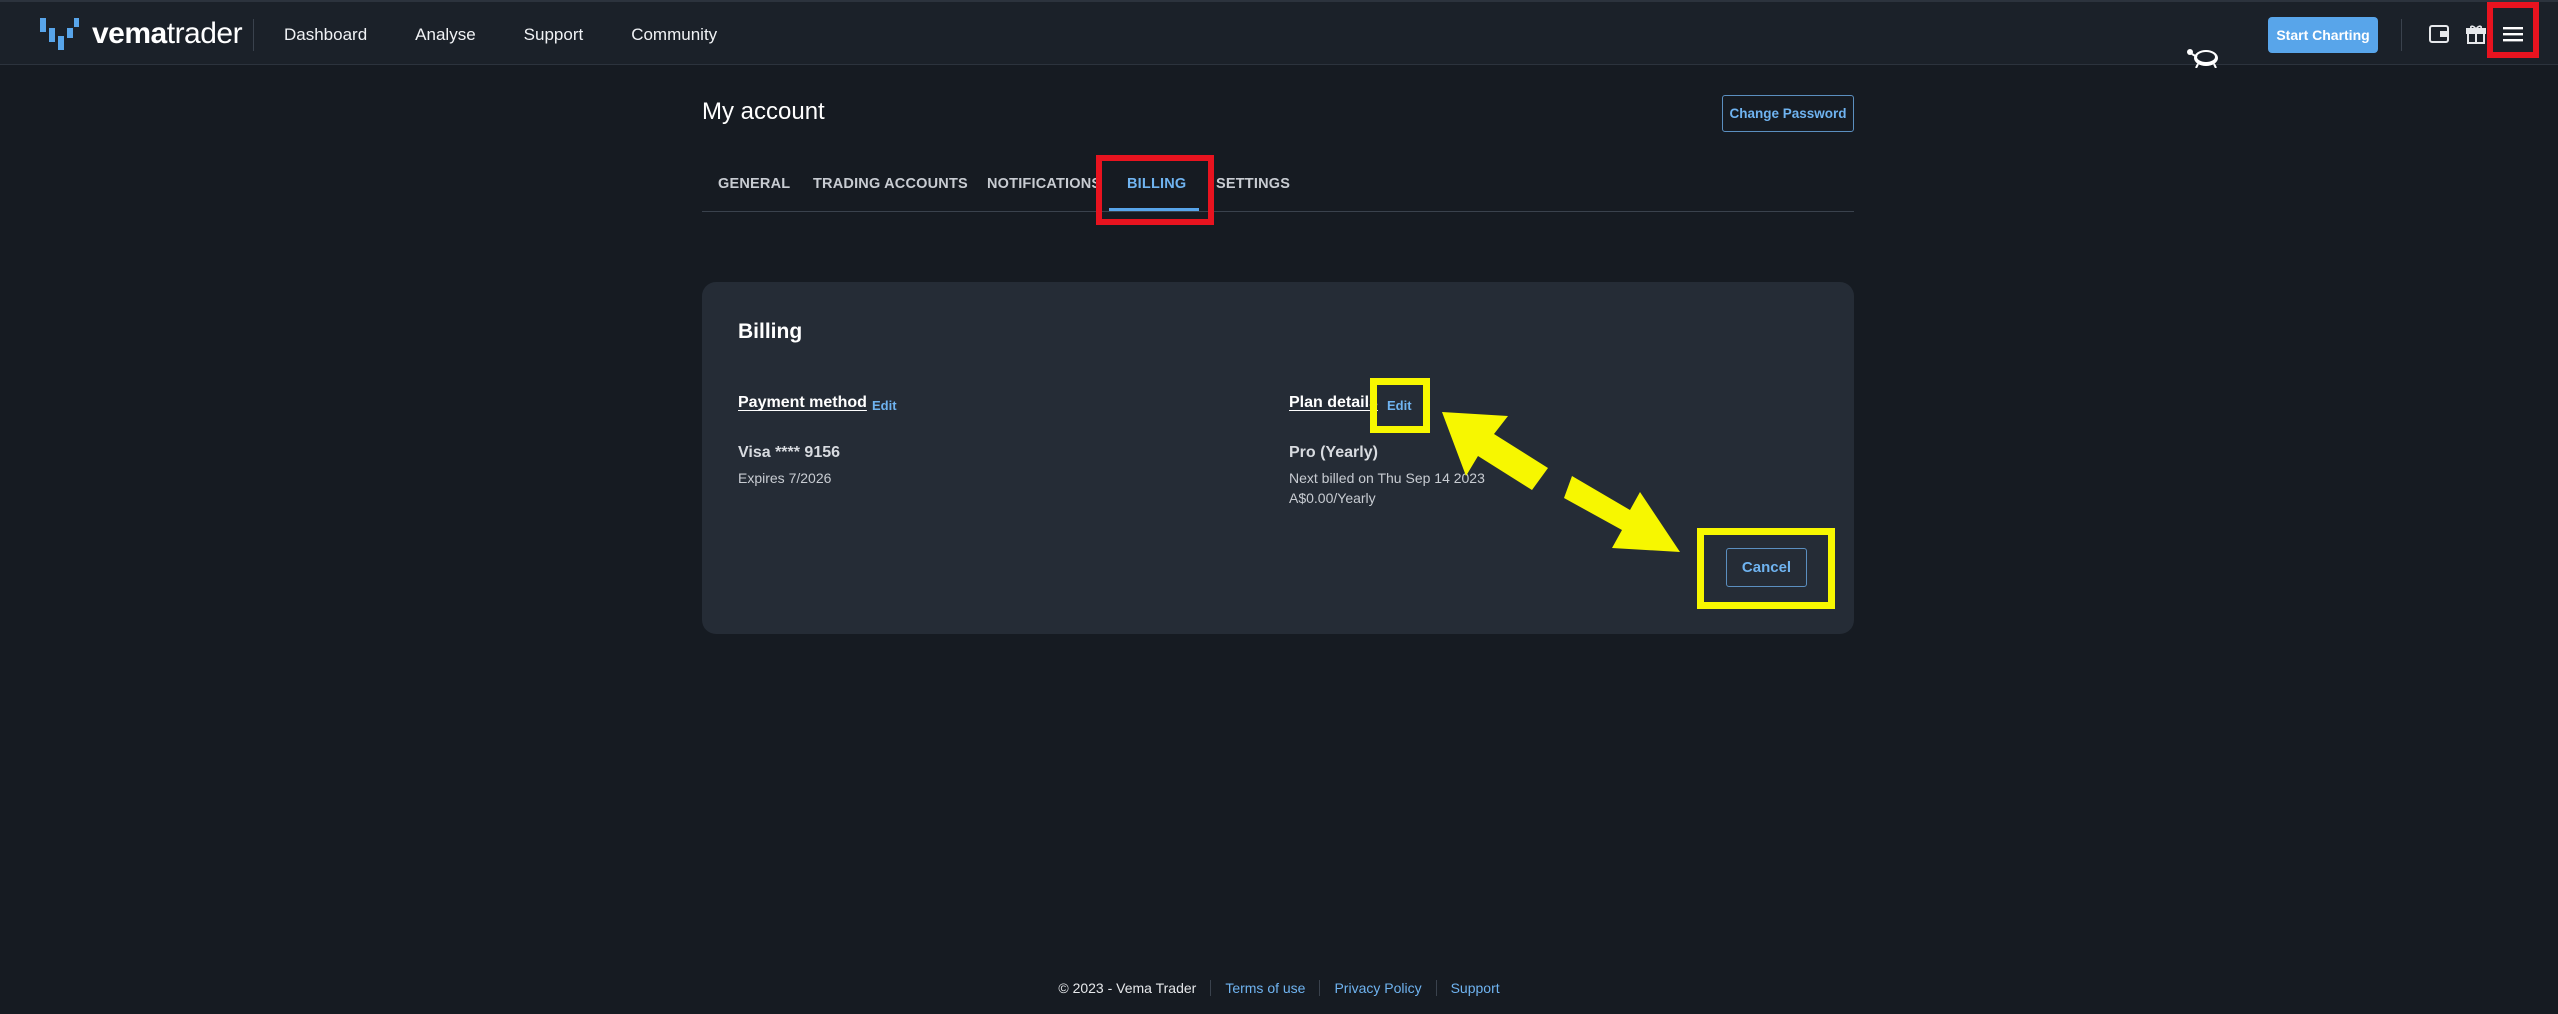  What do you see at coordinates (1332, 498) in the screenshot?
I see `plan-price-value: A$0.00/Yearly` at bounding box center [1332, 498].